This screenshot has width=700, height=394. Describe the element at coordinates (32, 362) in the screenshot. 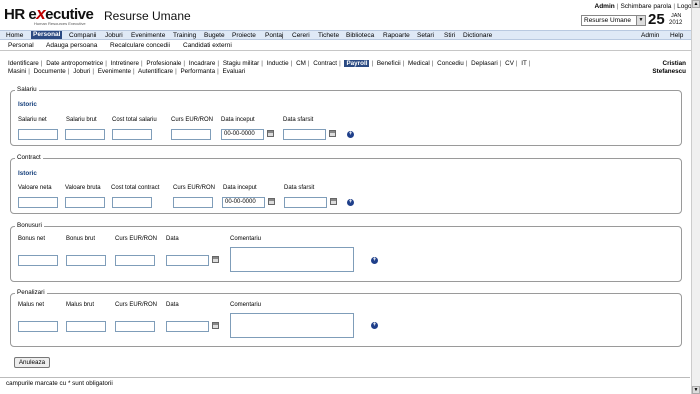

I see `cancel-button: Anuleaza` at that location.